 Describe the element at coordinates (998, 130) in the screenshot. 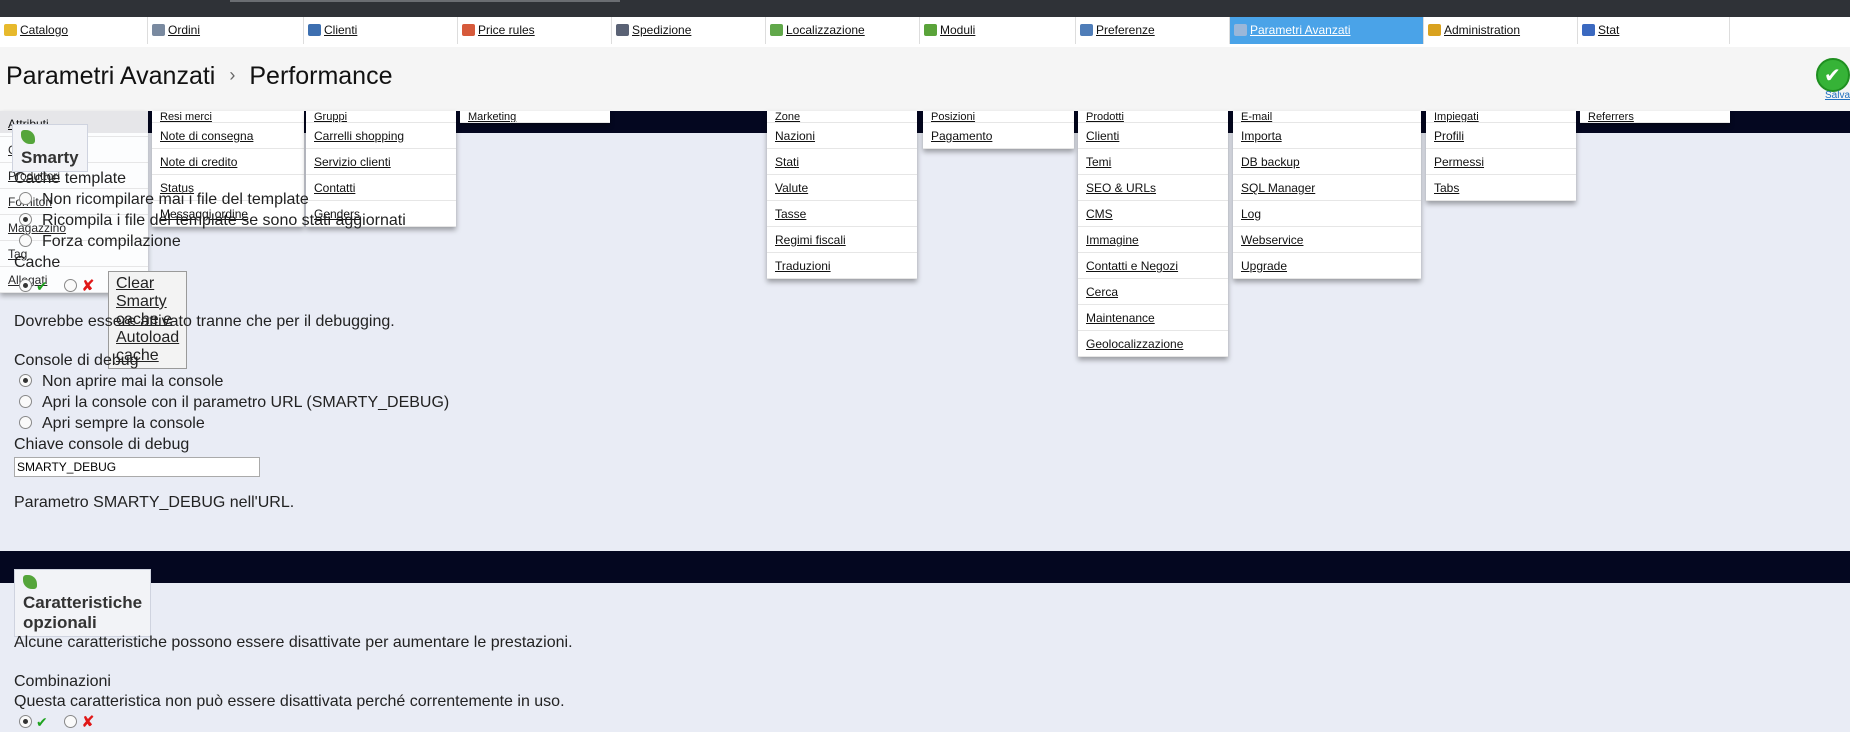

I see `moduli-menu: Posizioni Pagamento` at that location.